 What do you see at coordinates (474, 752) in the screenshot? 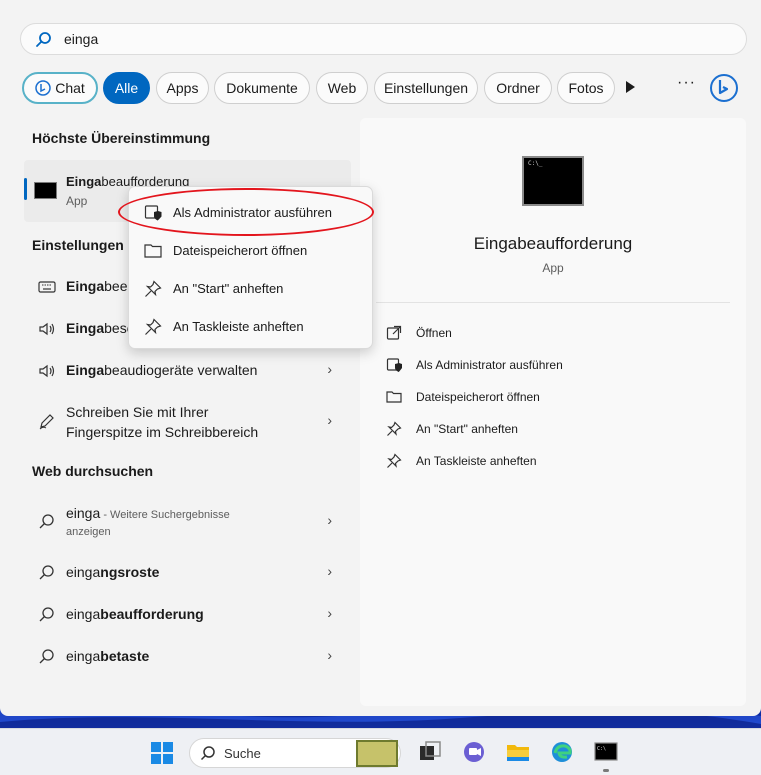
I see `teams-chat-icon` at bounding box center [474, 752].